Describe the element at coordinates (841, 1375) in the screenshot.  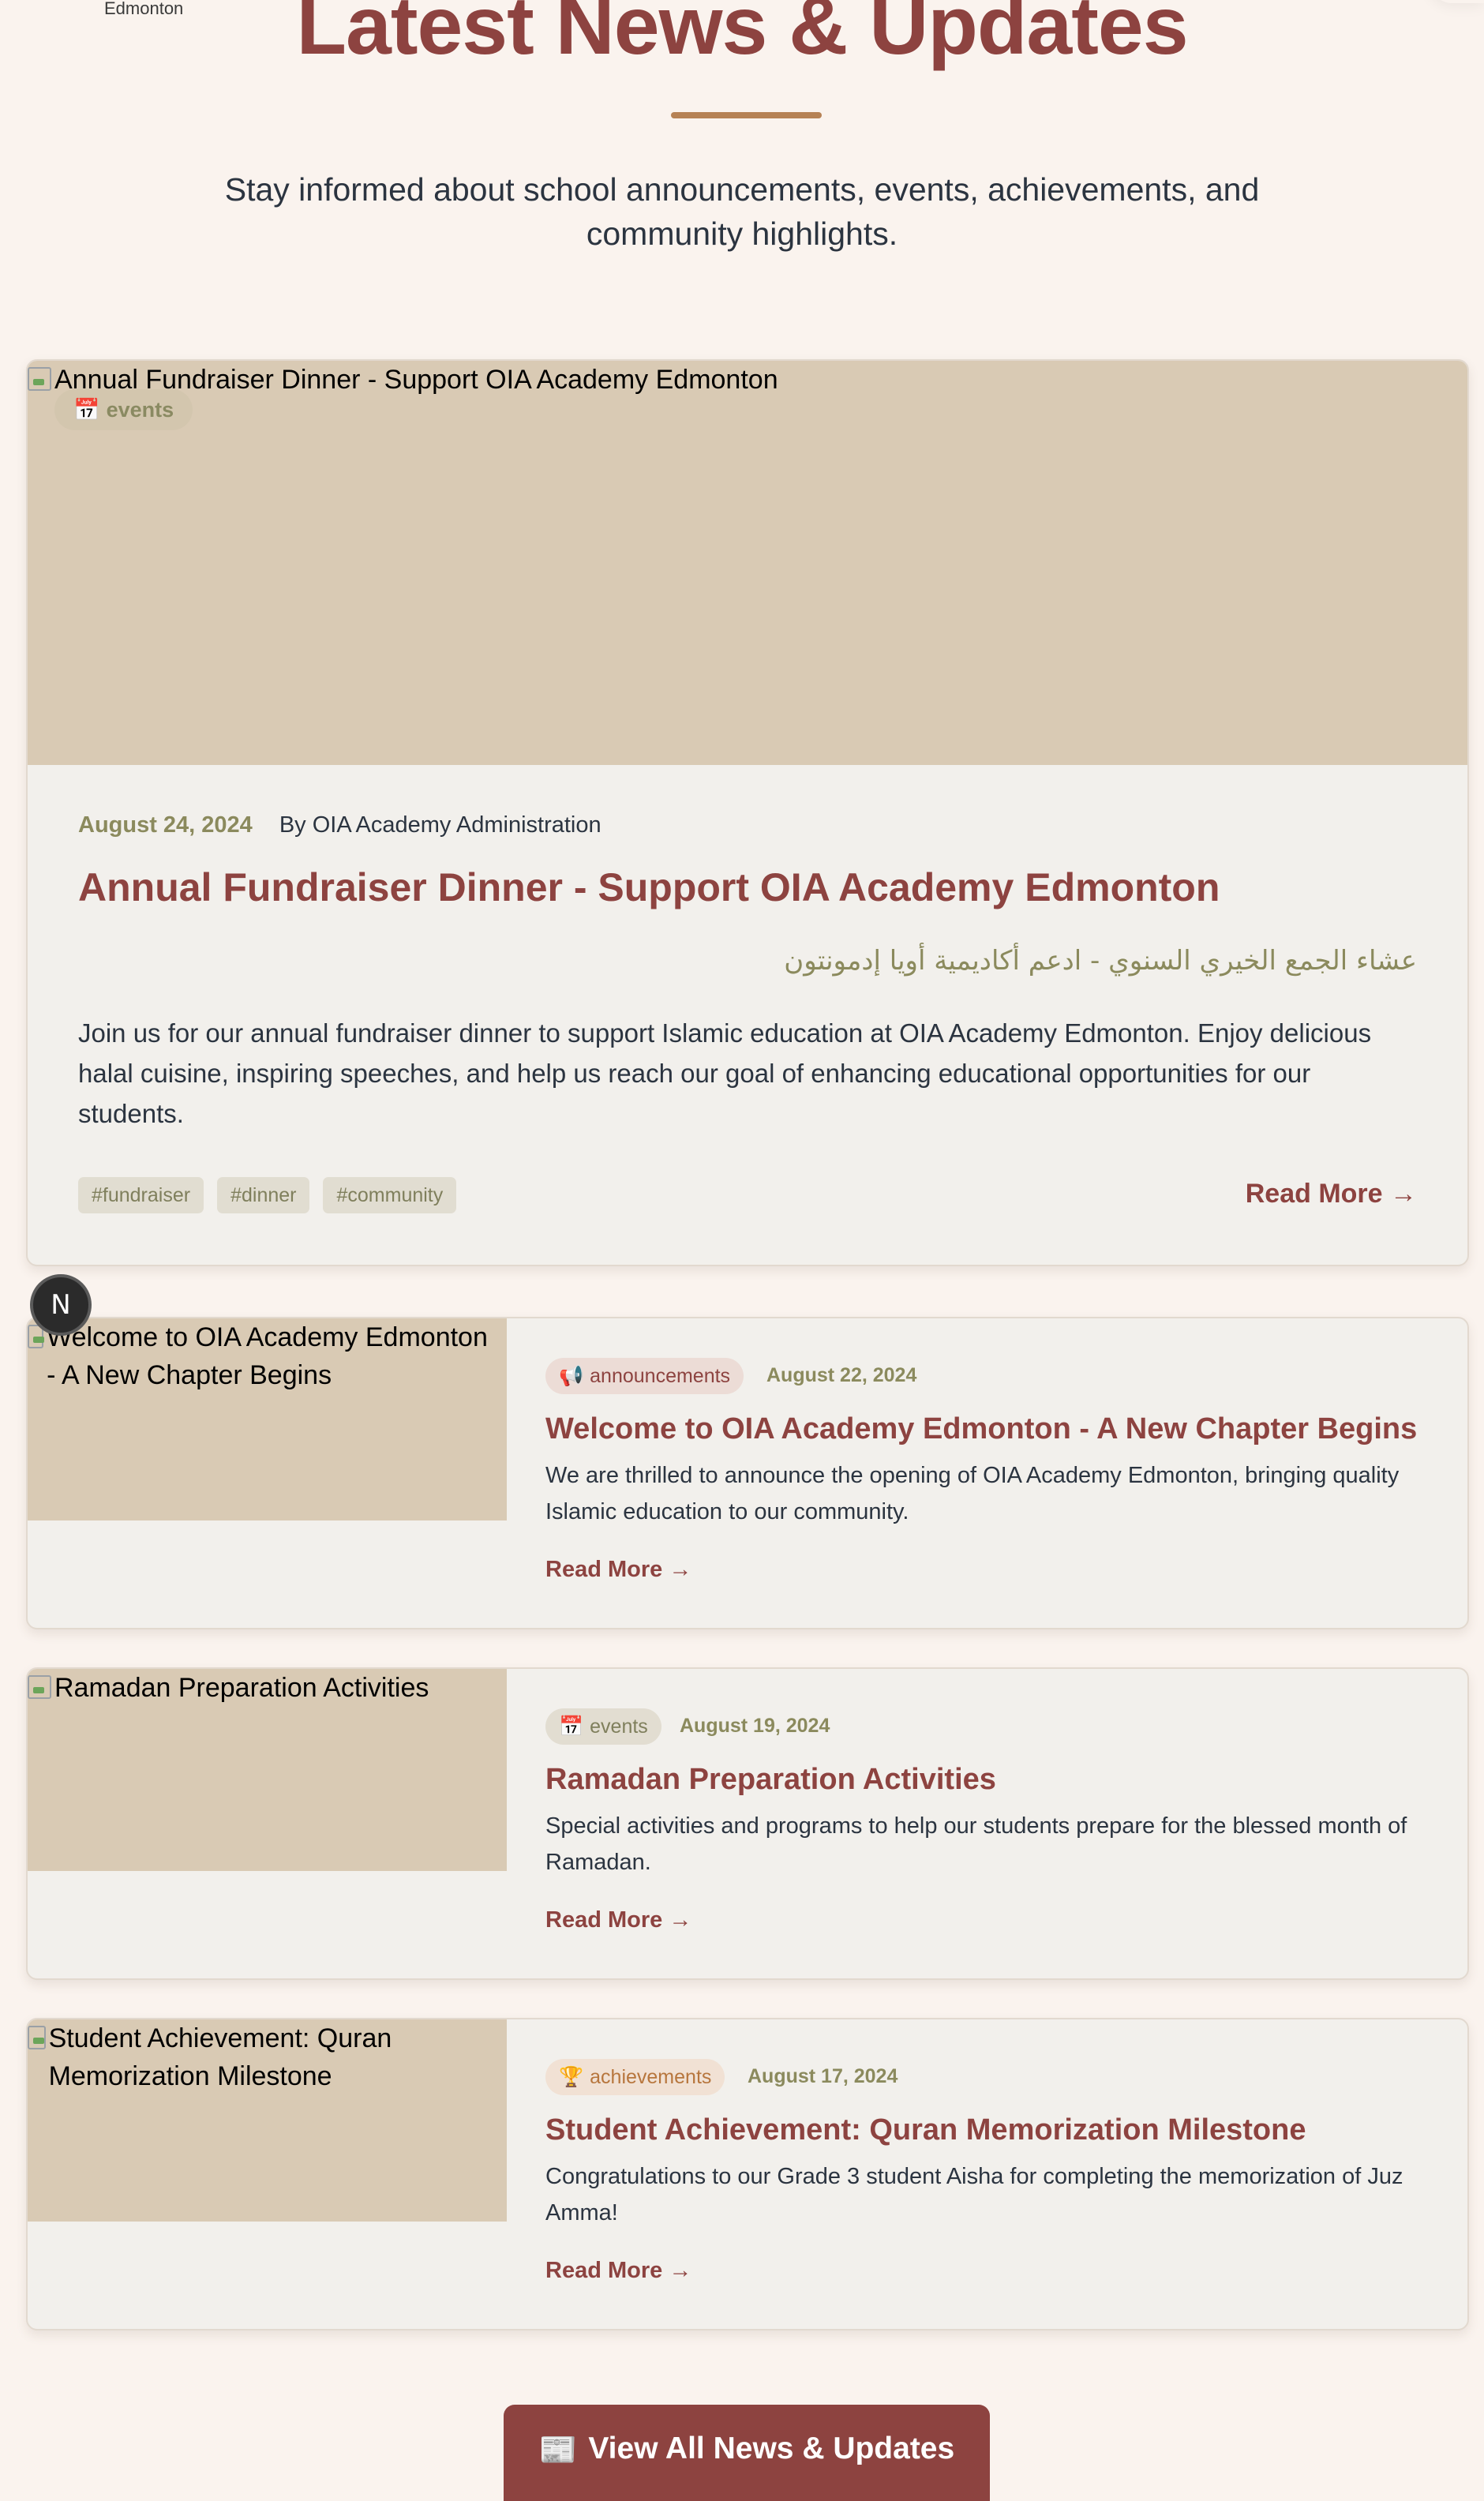
I see `article-date: August 22, 2024` at that location.